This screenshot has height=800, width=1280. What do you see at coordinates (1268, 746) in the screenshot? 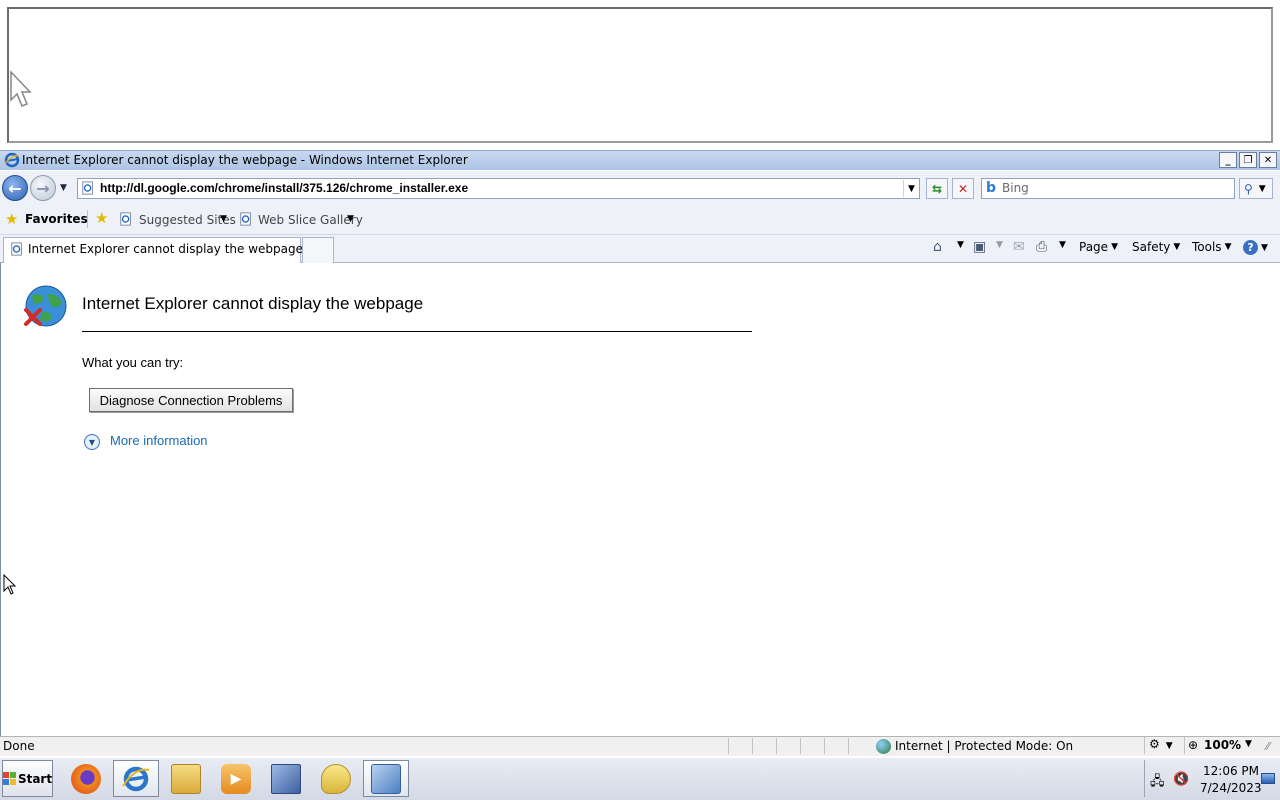
I see `resize-grip-icon: ⁄⁄` at bounding box center [1268, 746].